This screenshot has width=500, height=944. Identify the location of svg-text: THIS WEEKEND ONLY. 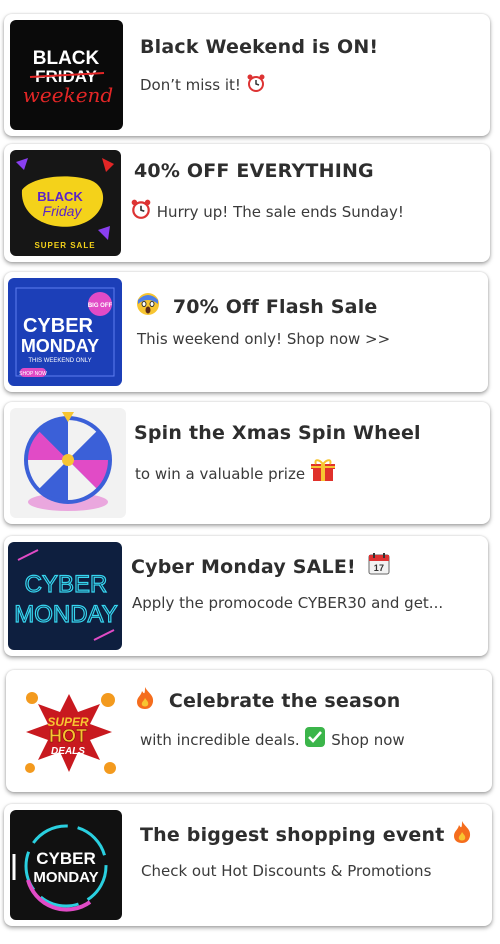
(59, 361).